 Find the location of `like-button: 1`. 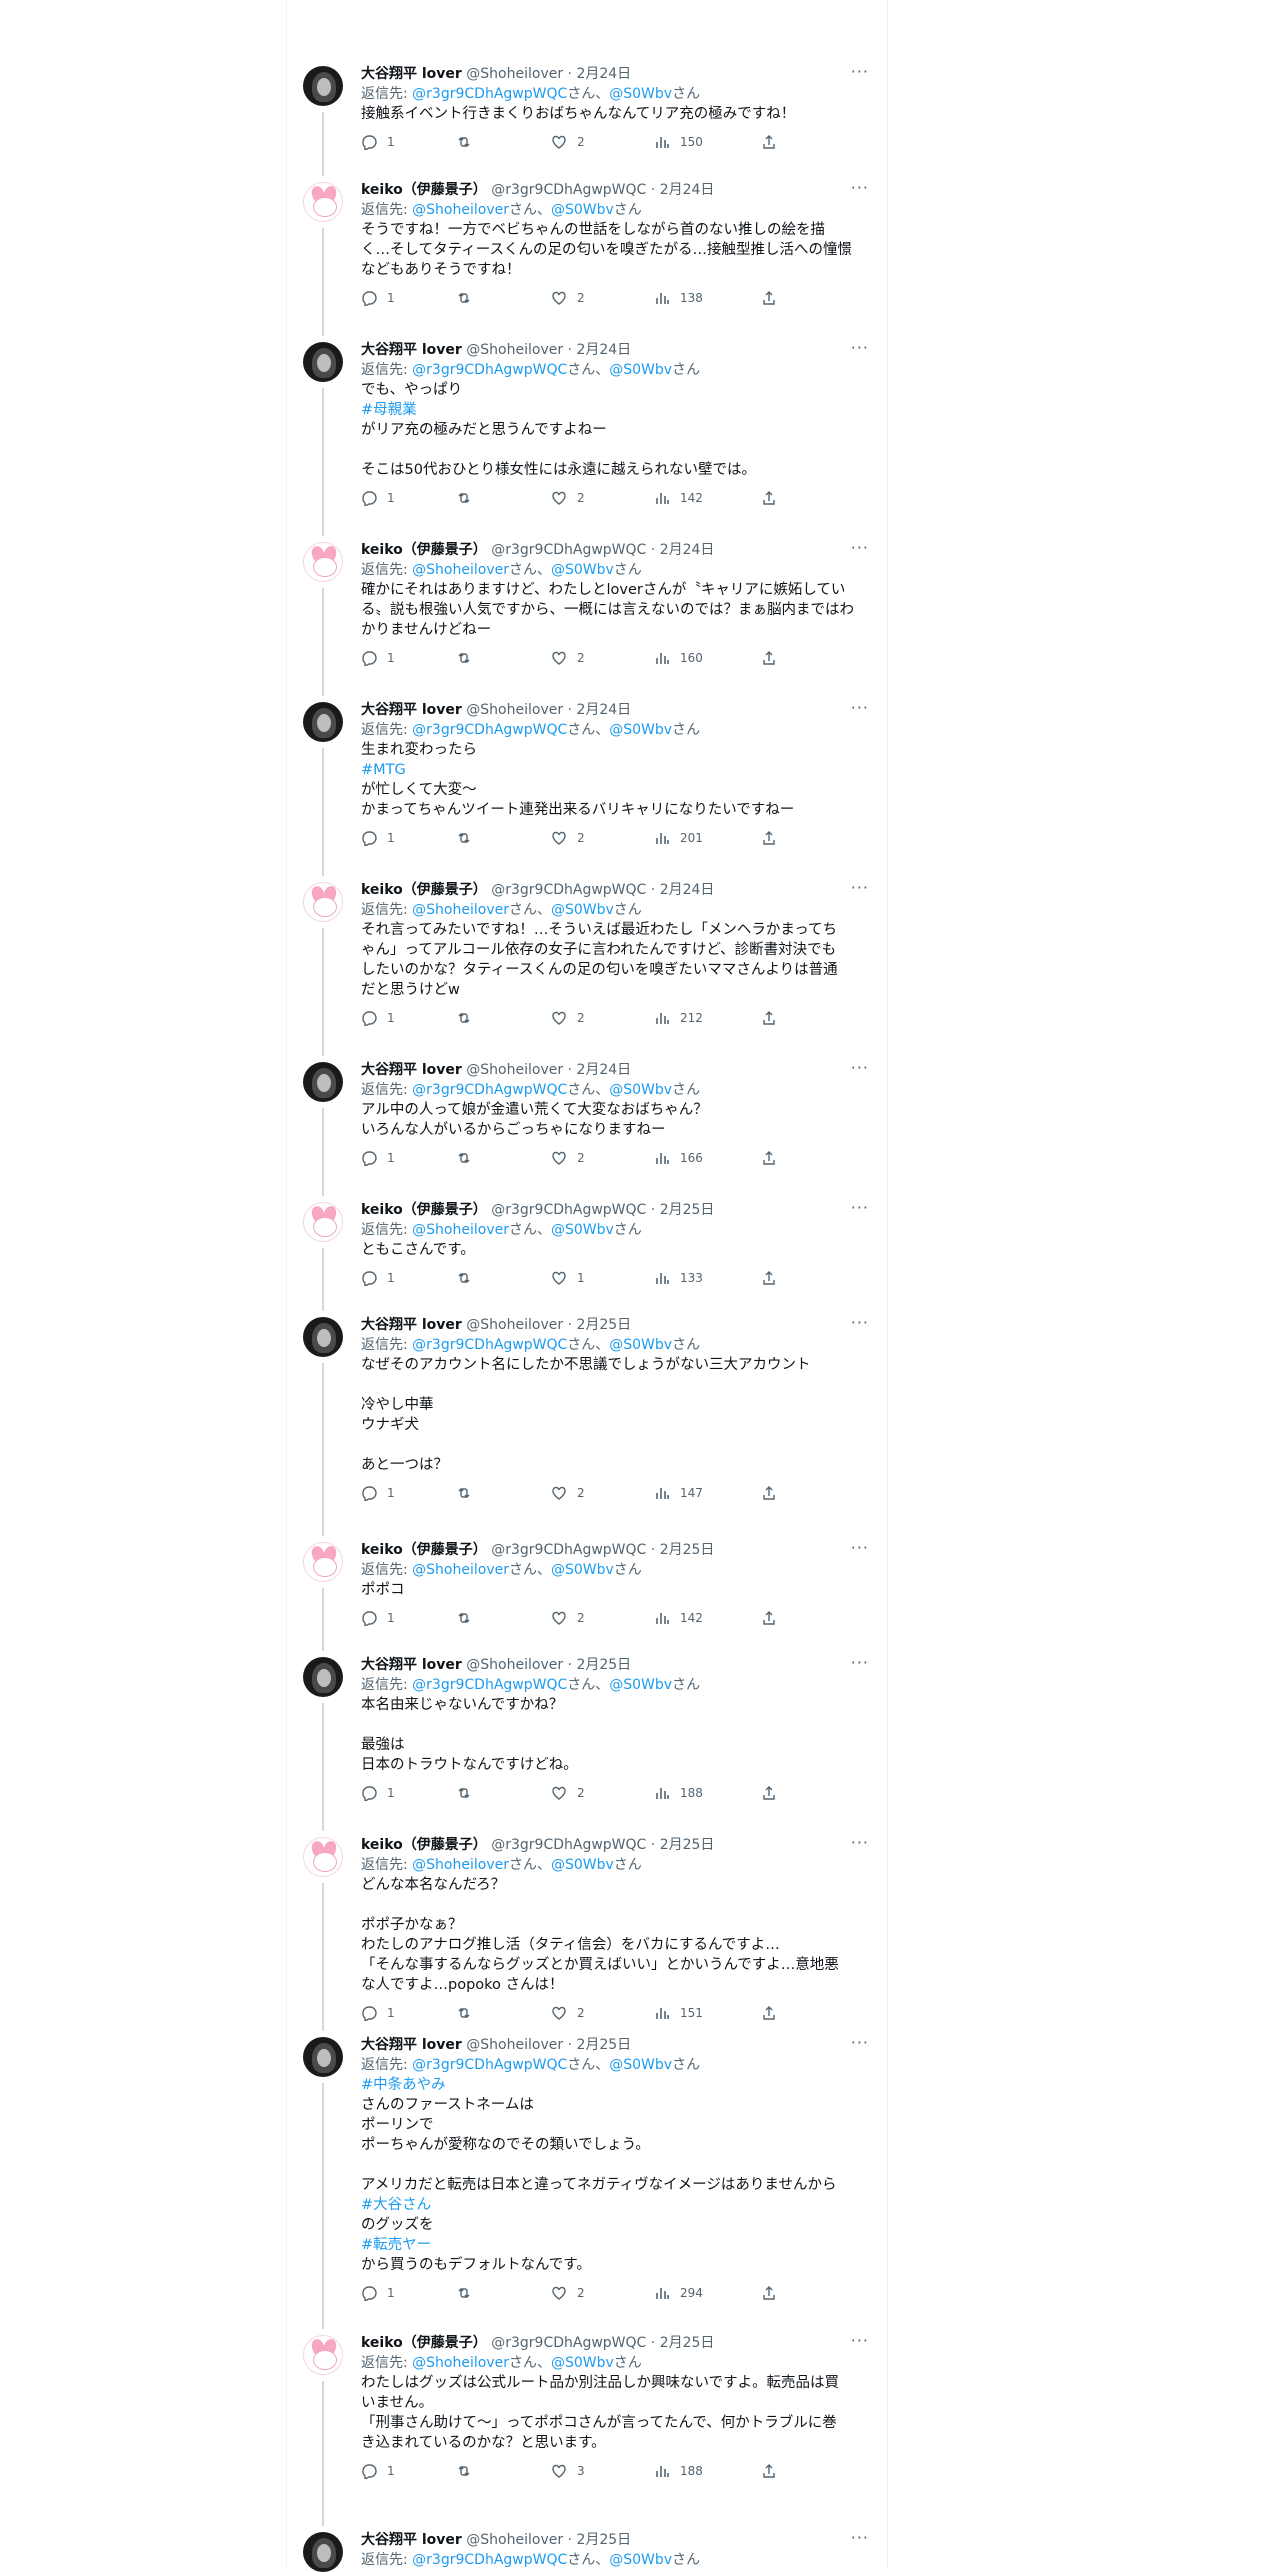

like-button: 1 is located at coordinates (568, 1278).